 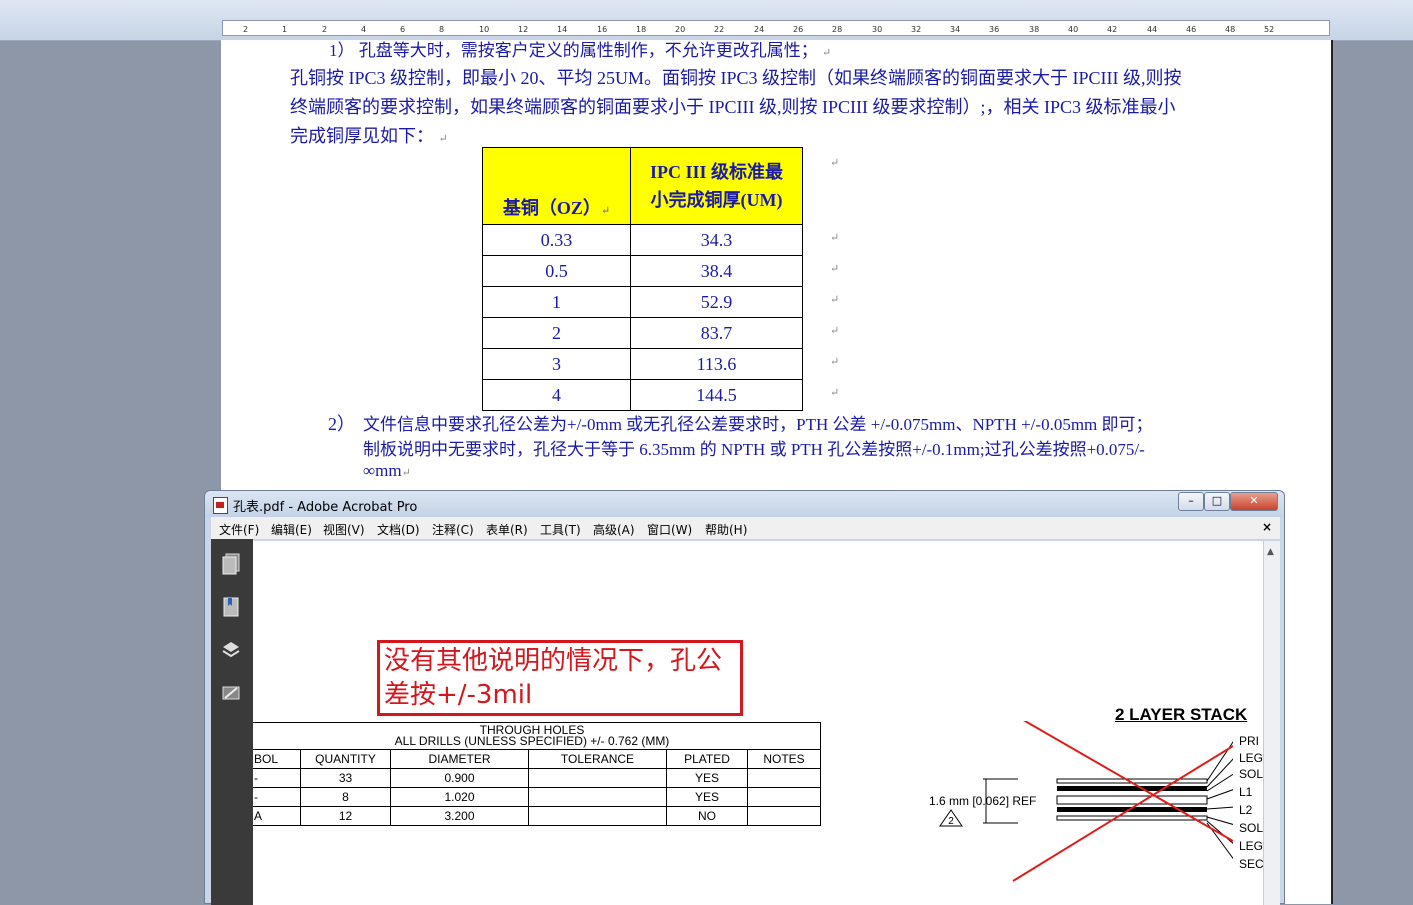 What do you see at coordinates (507, 529) in the screenshot?
I see `menu-forms: 表单(R)` at bounding box center [507, 529].